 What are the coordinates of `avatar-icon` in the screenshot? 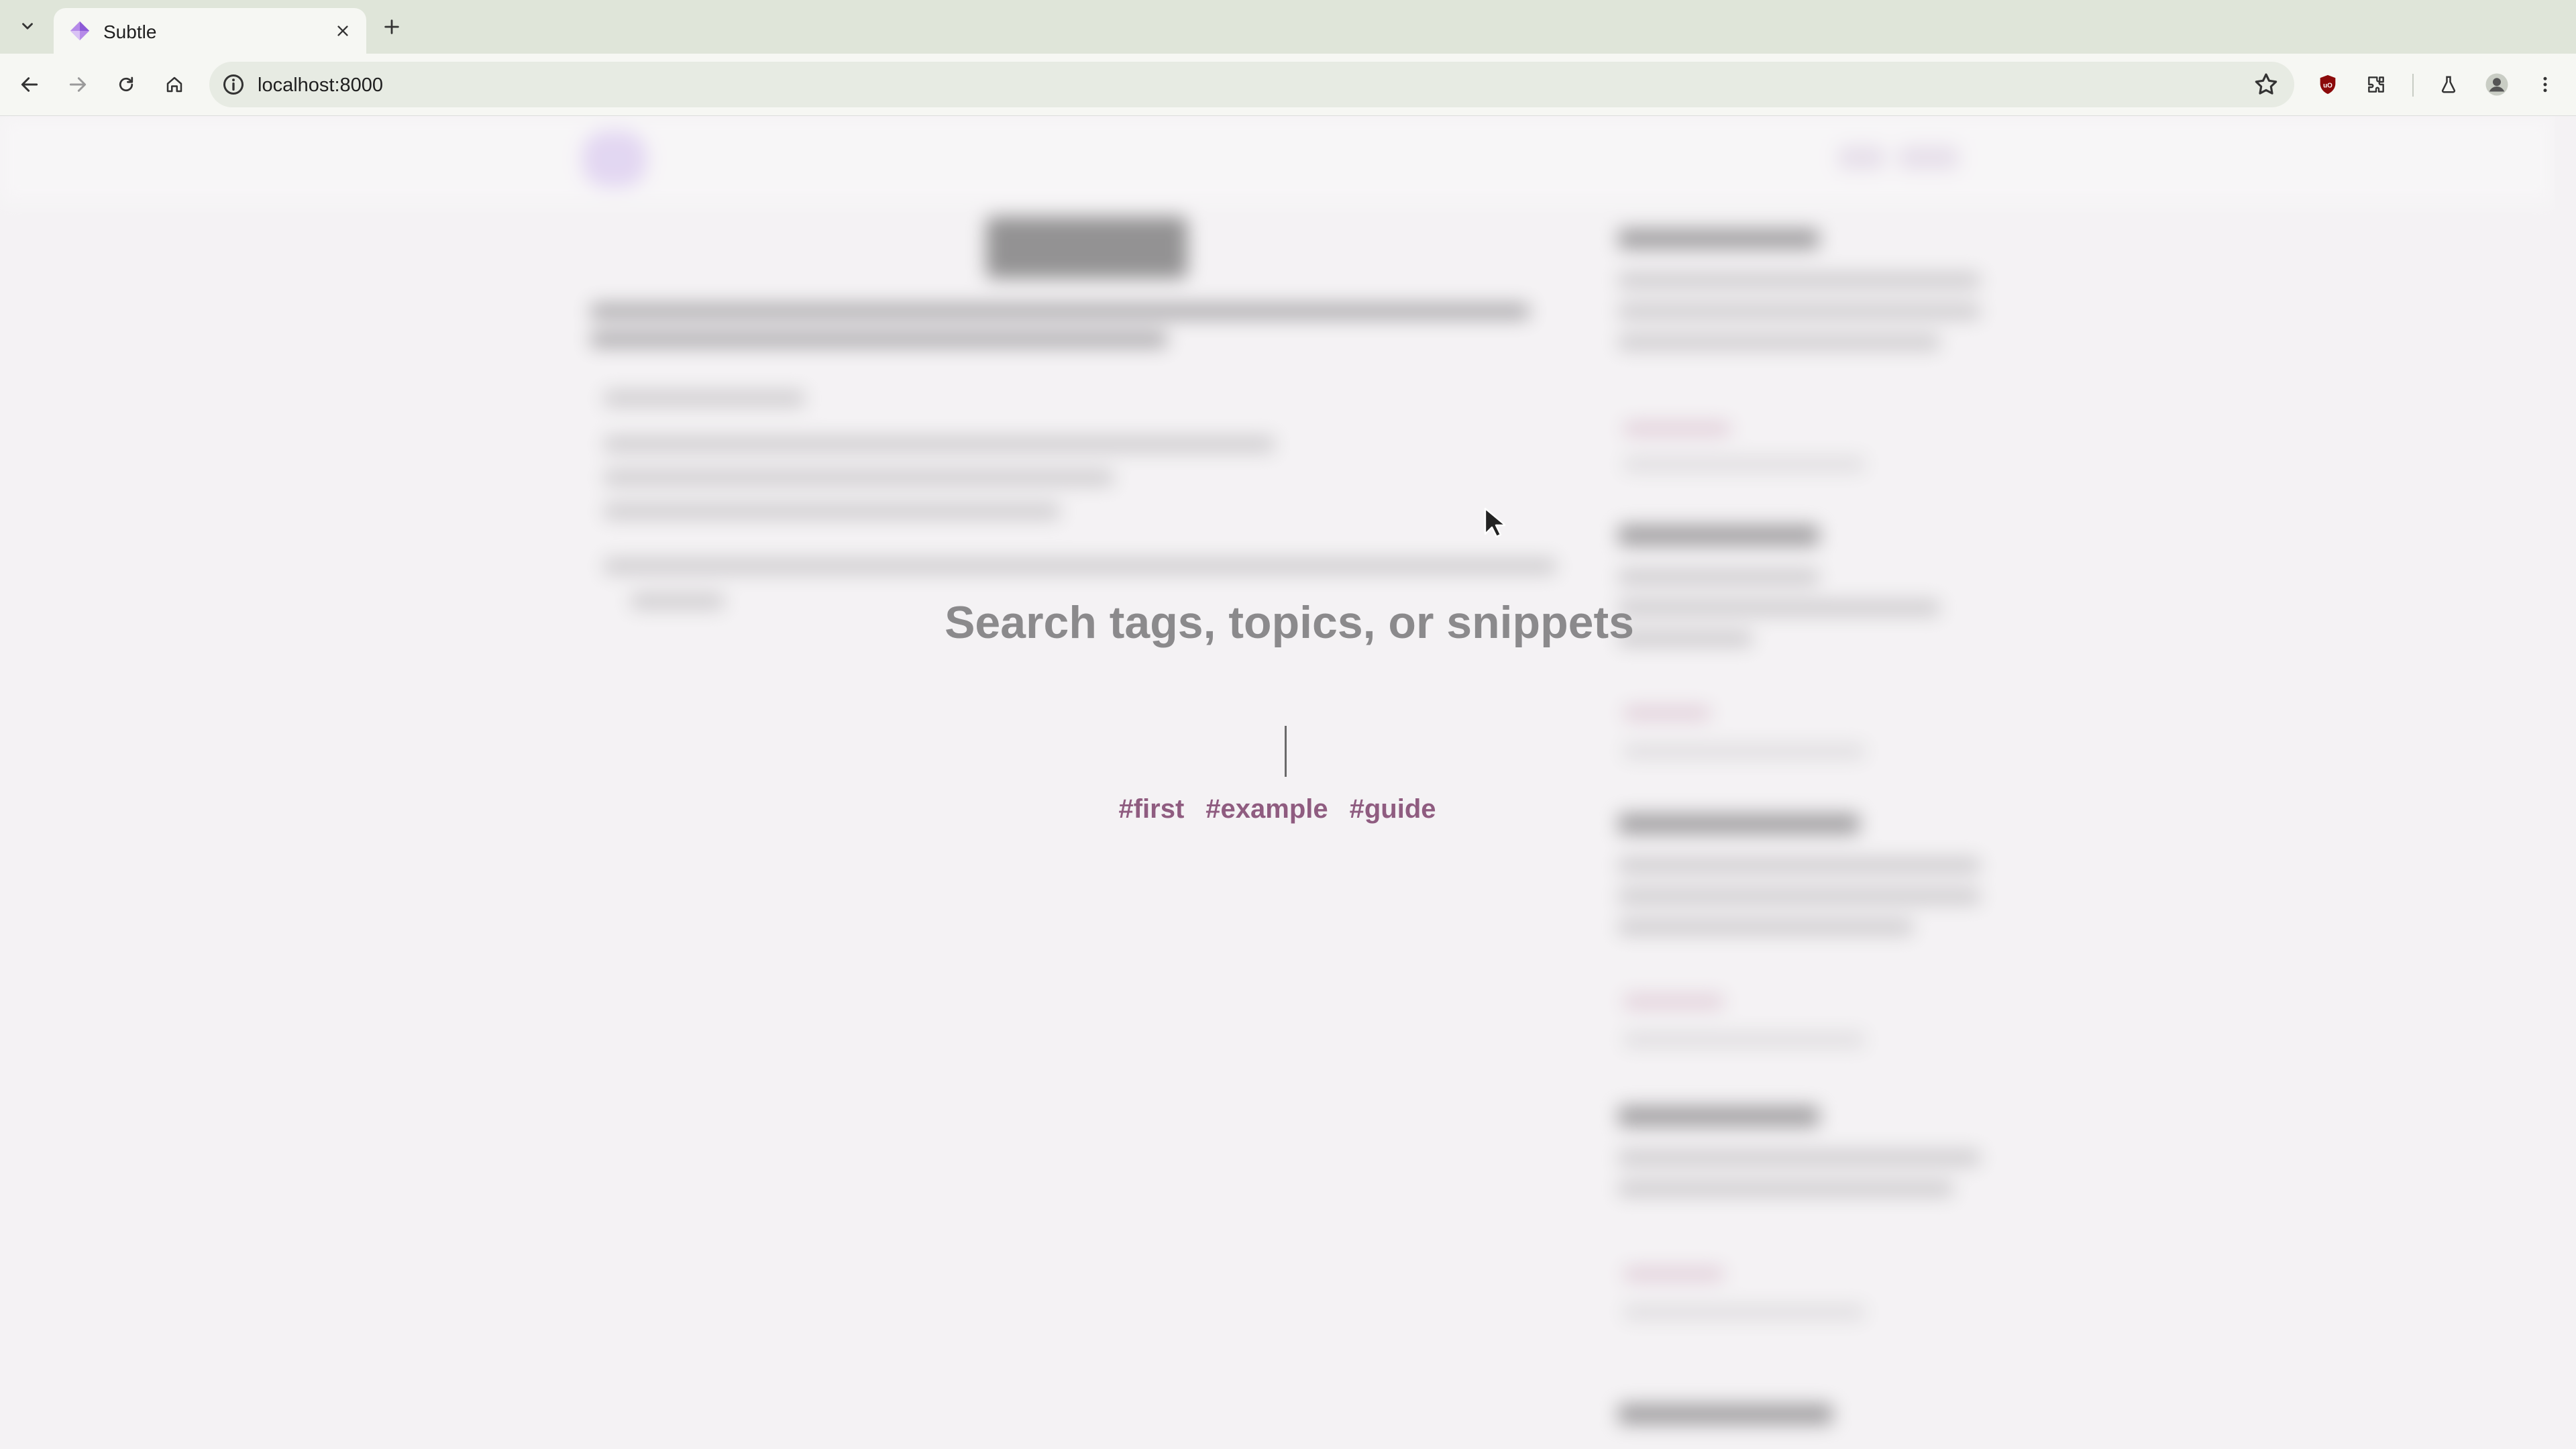 It's located at (2496, 84).